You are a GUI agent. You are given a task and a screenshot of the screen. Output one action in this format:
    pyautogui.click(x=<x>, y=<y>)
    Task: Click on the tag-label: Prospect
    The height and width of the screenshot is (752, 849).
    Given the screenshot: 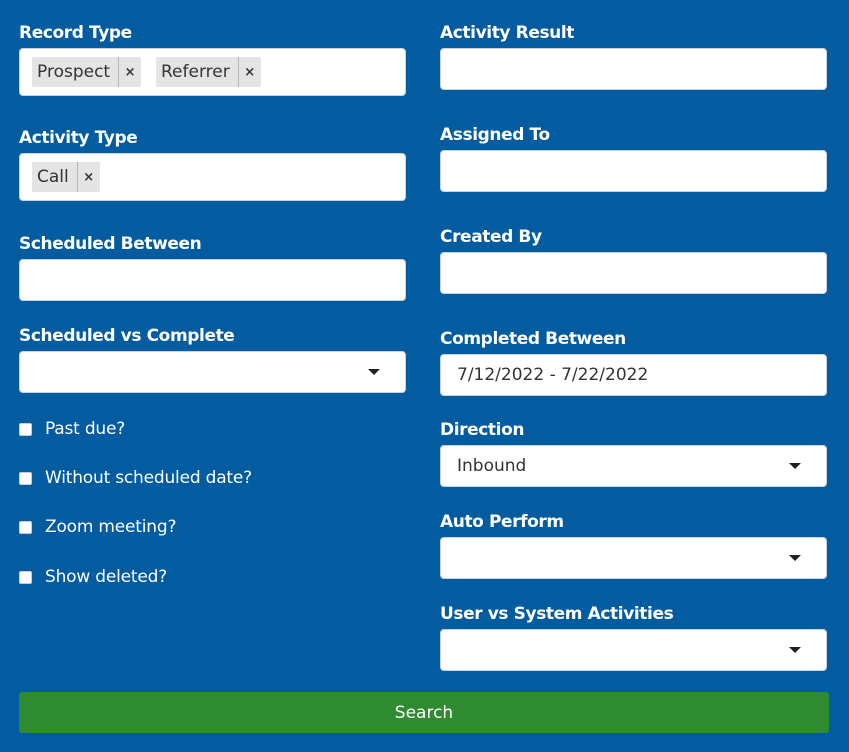 What is the action you would take?
    pyautogui.click(x=74, y=72)
    